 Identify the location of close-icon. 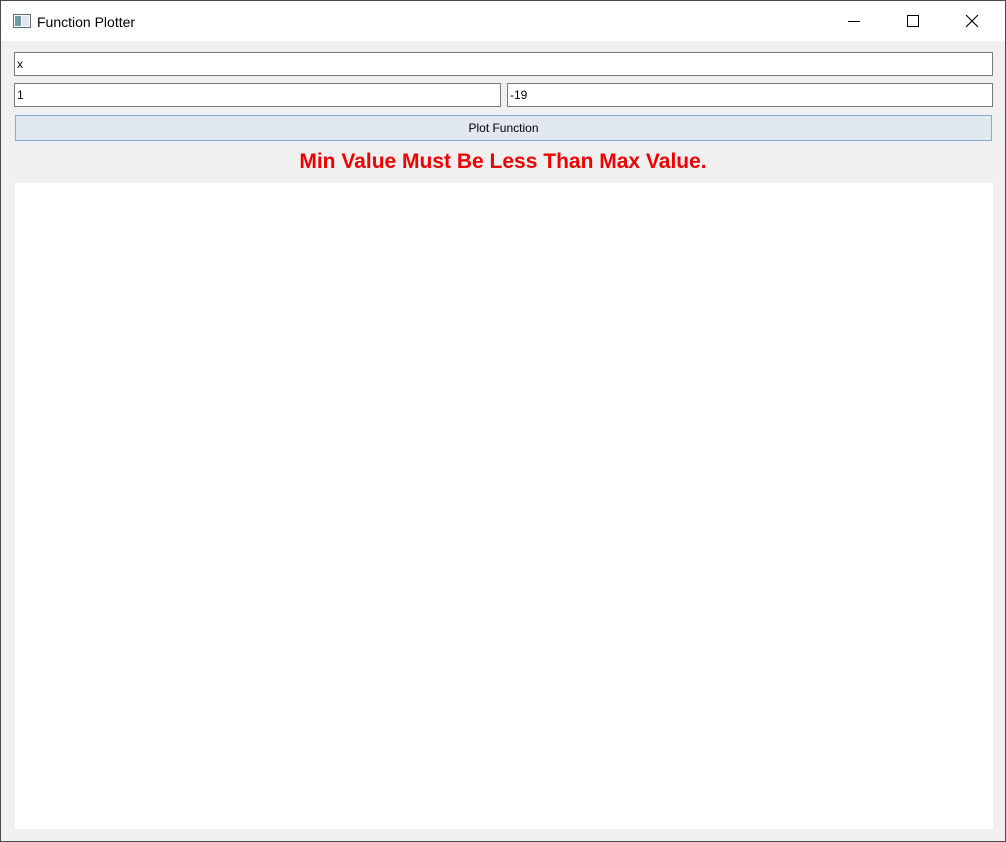
(972, 21).